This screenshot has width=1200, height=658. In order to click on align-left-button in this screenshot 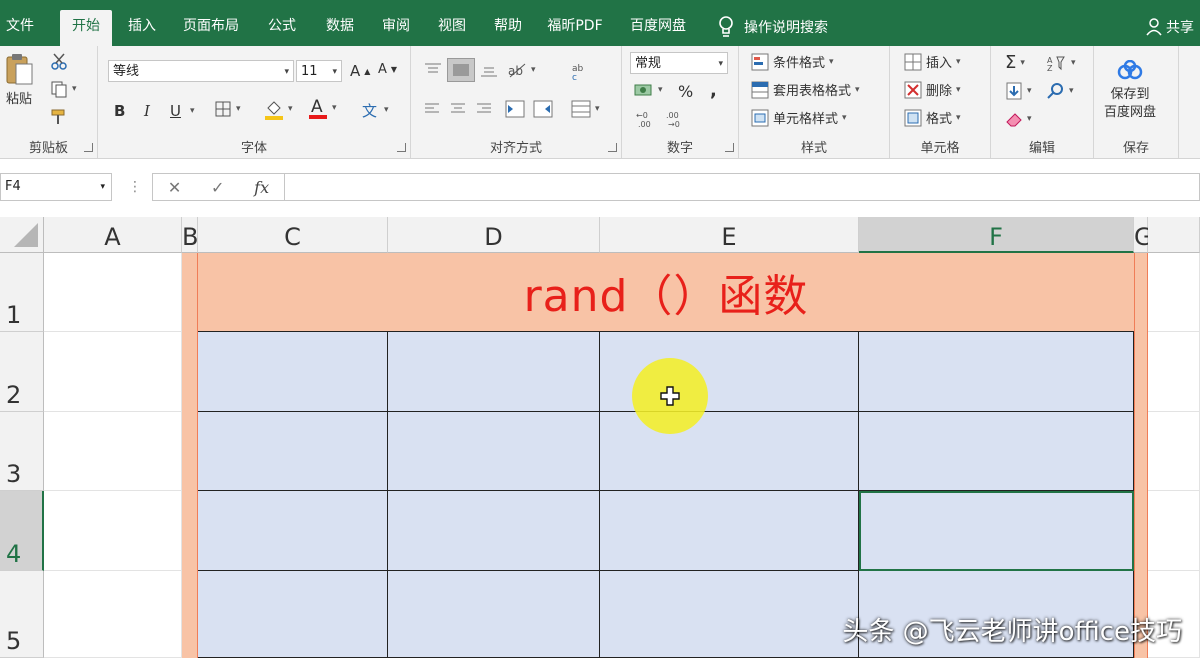, I will do `click(432, 109)`.